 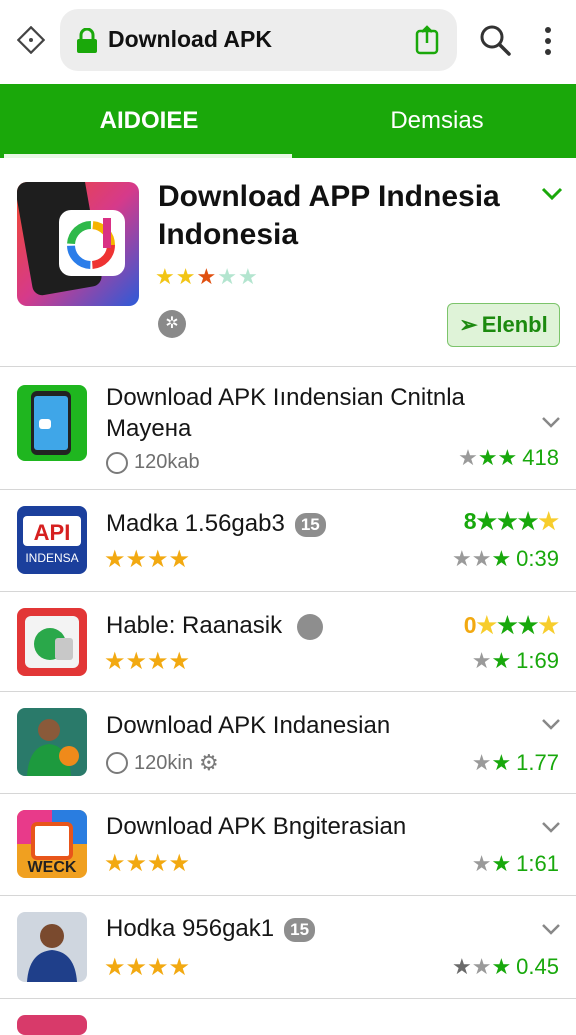 I want to click on app-rating: ★★ 1:69, so click(x=515, y=661).